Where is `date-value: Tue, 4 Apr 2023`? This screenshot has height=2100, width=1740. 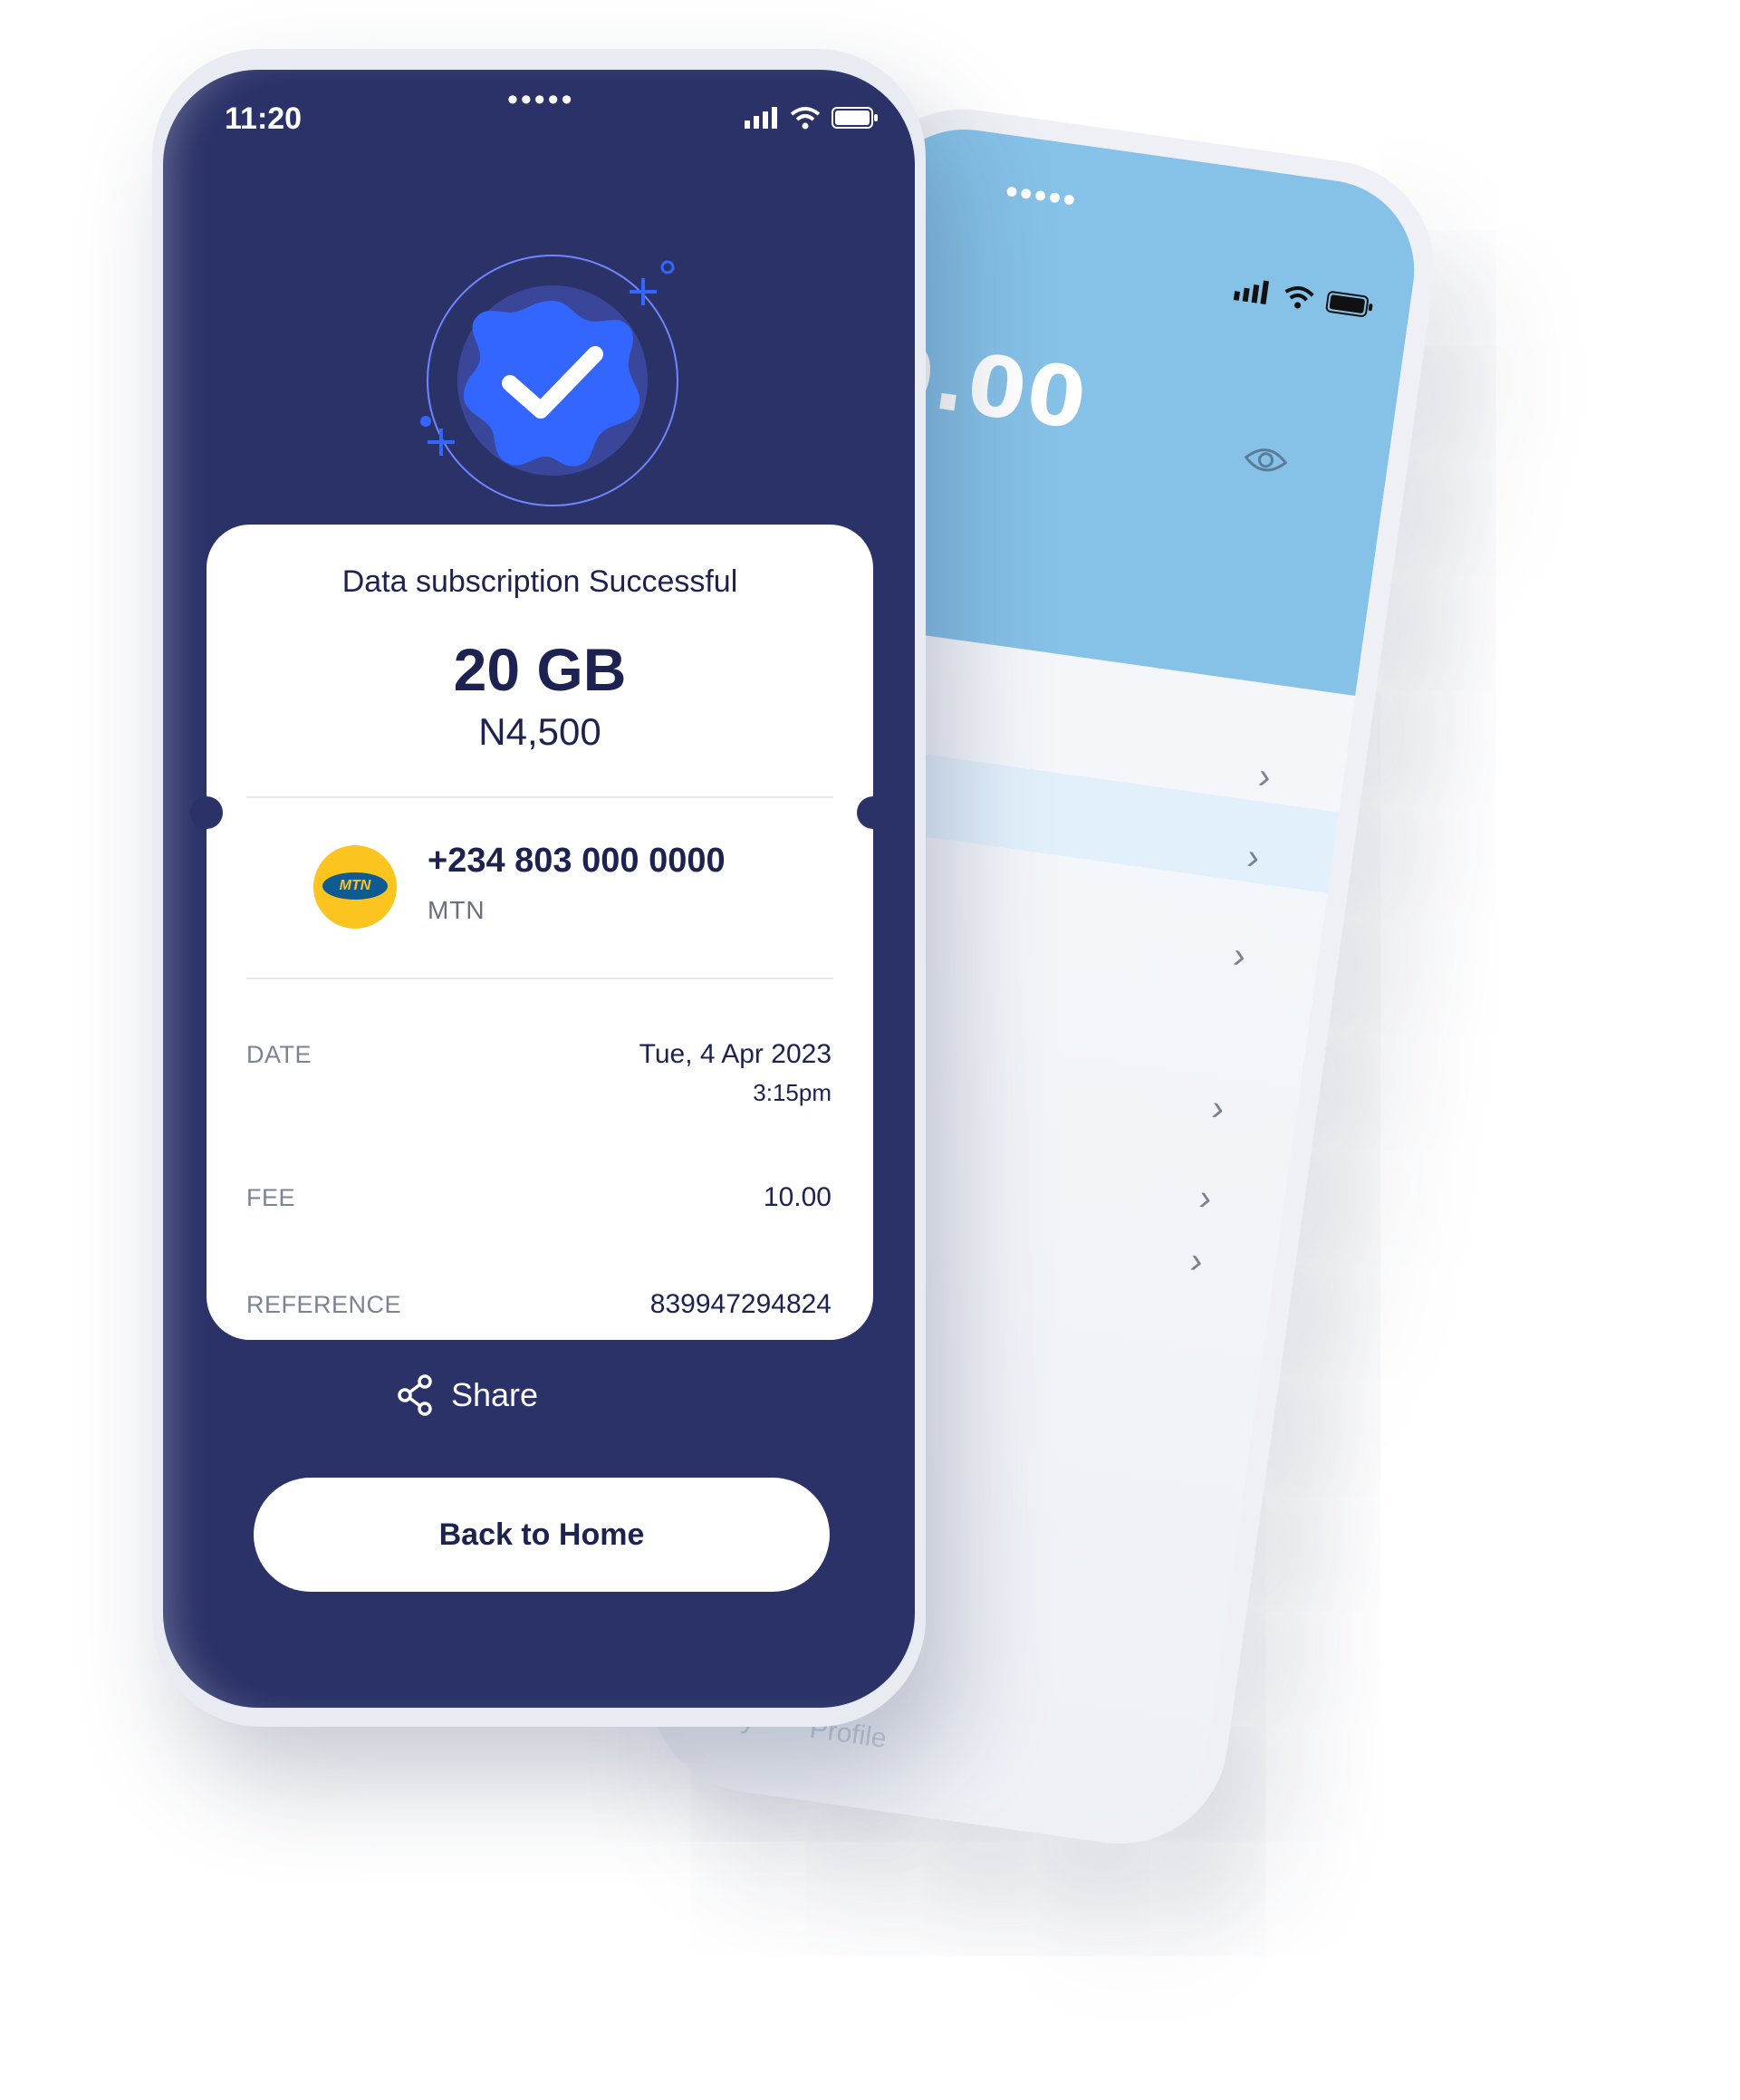
date-value: Tue, 4 Apr 2023 is located at coordinates (735, 1054).